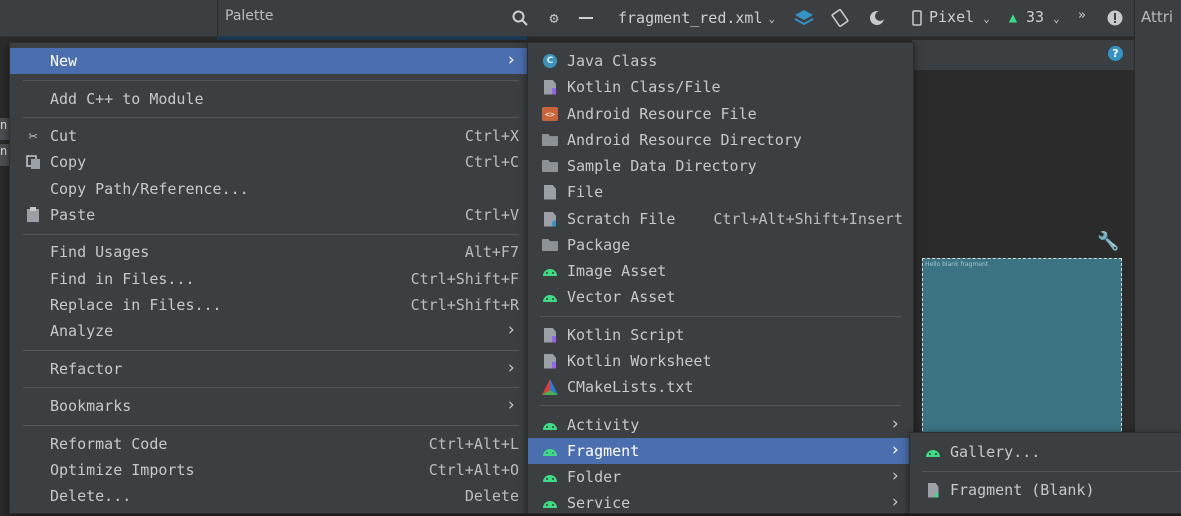 The height and width of the screenshot is (516, 1181). I want to click on menu-item-sample-data-directory: Sample Data Directory, so click(720, 166).